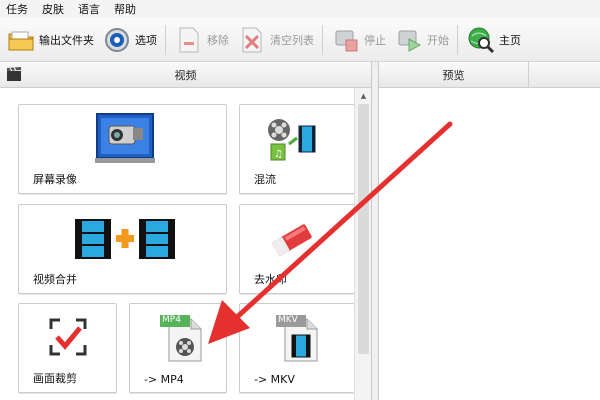  I want to click on video-panel-title: 视频, so click(185, 75).